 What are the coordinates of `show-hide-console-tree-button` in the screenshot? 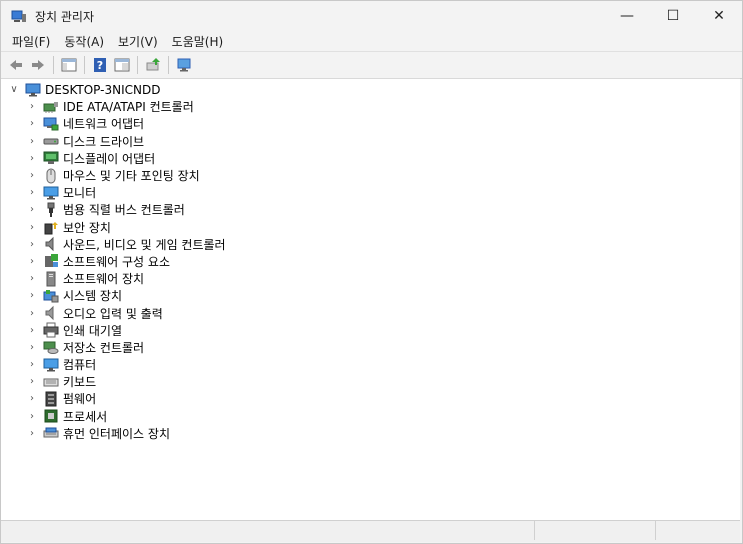 It's located at (69, 65).